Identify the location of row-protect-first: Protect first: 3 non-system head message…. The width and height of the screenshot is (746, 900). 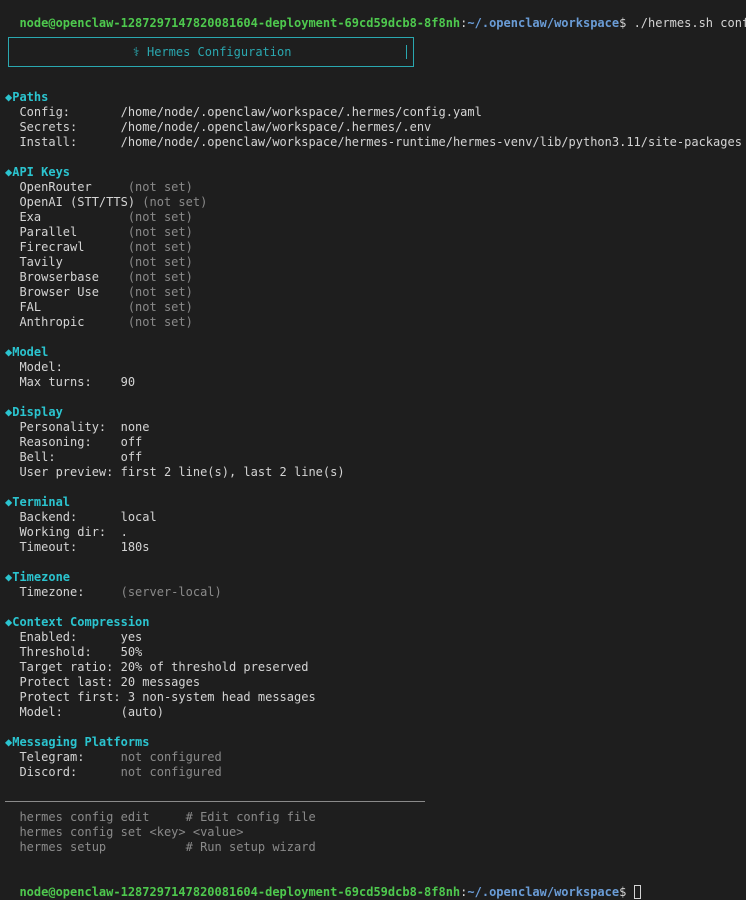
(167, 697).